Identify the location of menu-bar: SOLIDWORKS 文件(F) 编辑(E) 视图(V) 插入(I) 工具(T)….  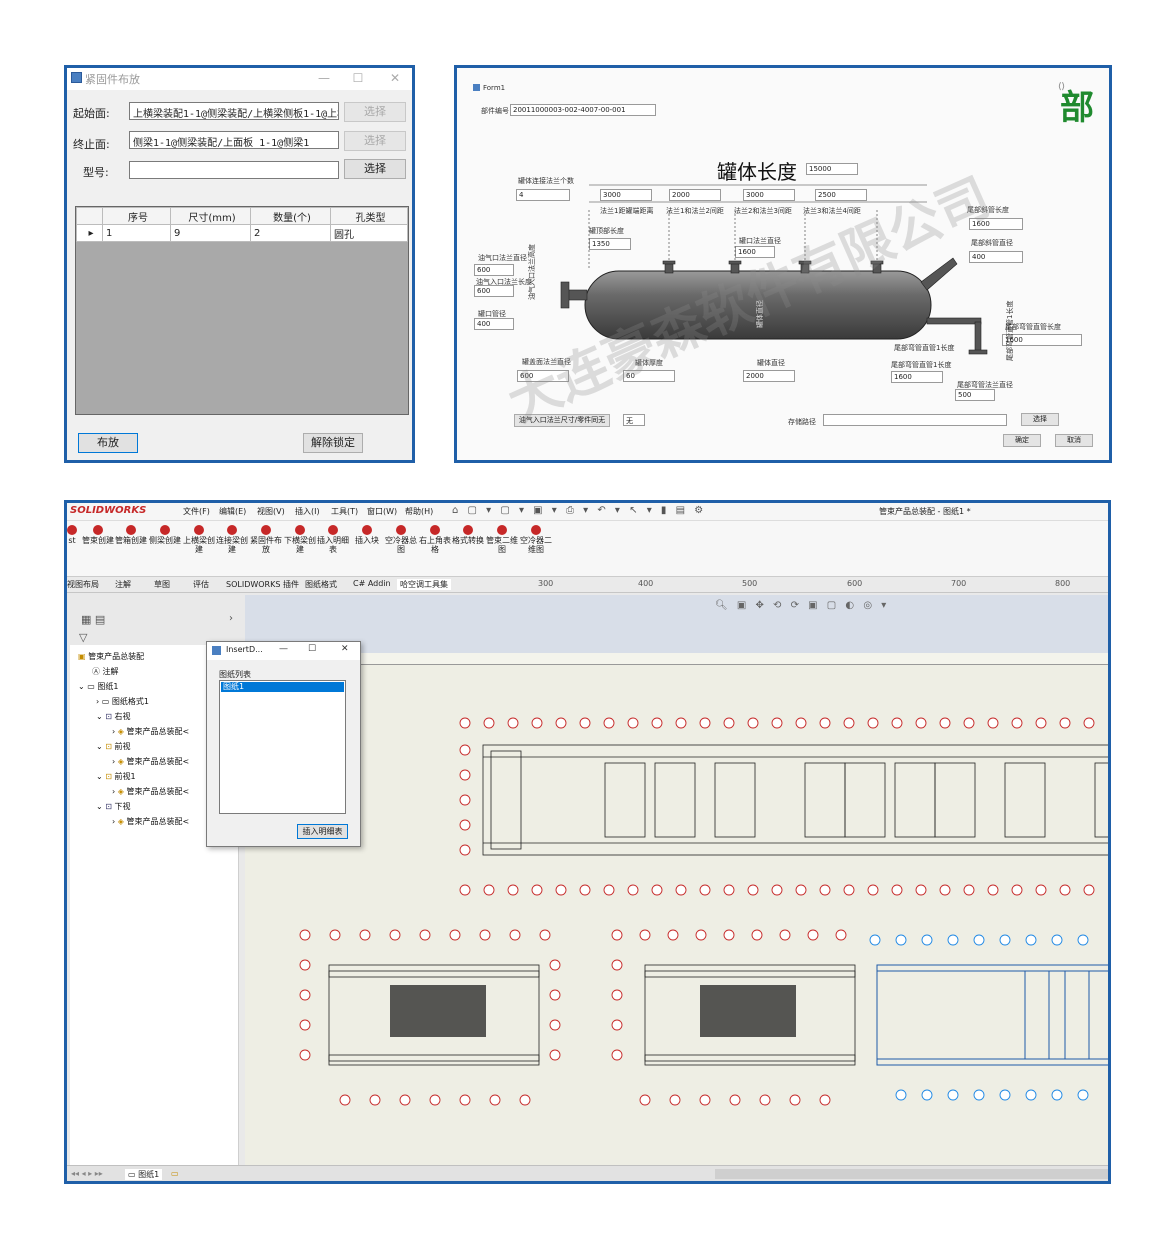
(587, 512).